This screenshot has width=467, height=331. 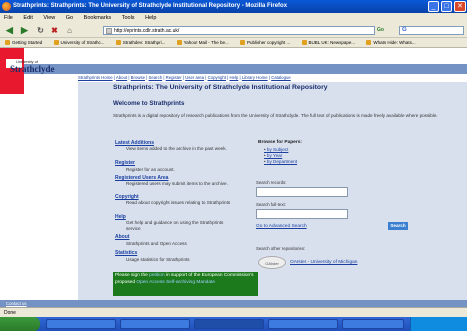 What do you see at coordinates (54, 30) in the screenshot?
I see `stop-icon: ✖` at bounding box center [54, 30].